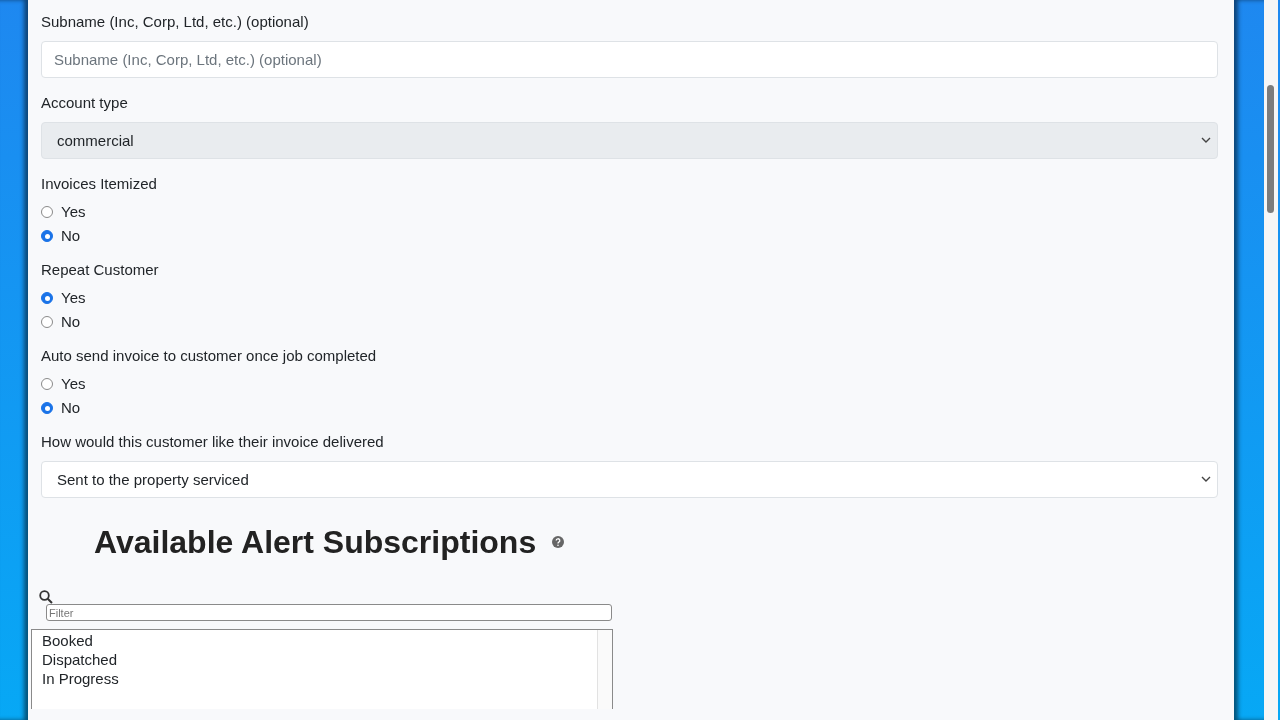 This screenshot has width=1280, height=720. What do you see at coordinates (1270, 149) in the screenshot?
I see `scrollbar-thumb` at bounding box center [1270, 149].